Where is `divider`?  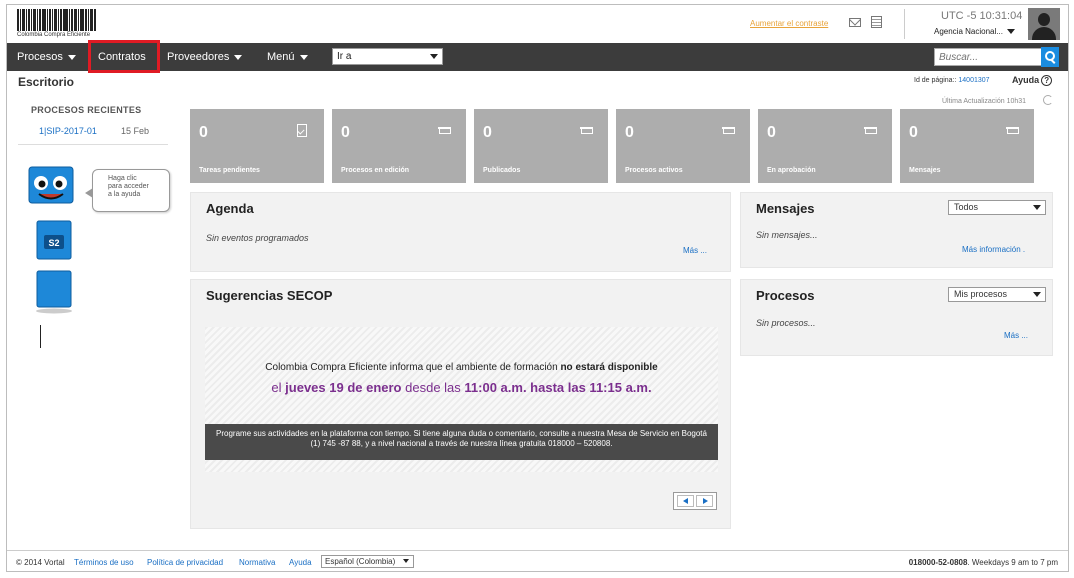
divider is located at coordinates (904, 24).